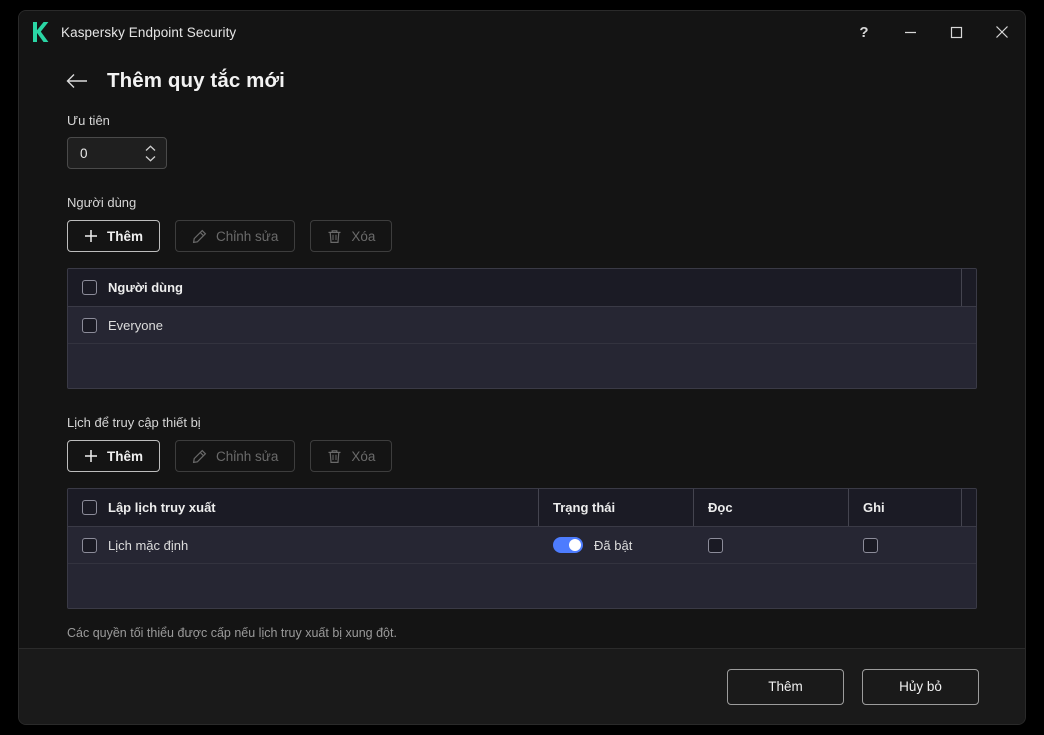 The height and width of the screenshot is (735, 1044). What do you see at coordinates (969, 507) in the screenshot?
I see `schedule-header-spacer` at bounding box center [969, 507].